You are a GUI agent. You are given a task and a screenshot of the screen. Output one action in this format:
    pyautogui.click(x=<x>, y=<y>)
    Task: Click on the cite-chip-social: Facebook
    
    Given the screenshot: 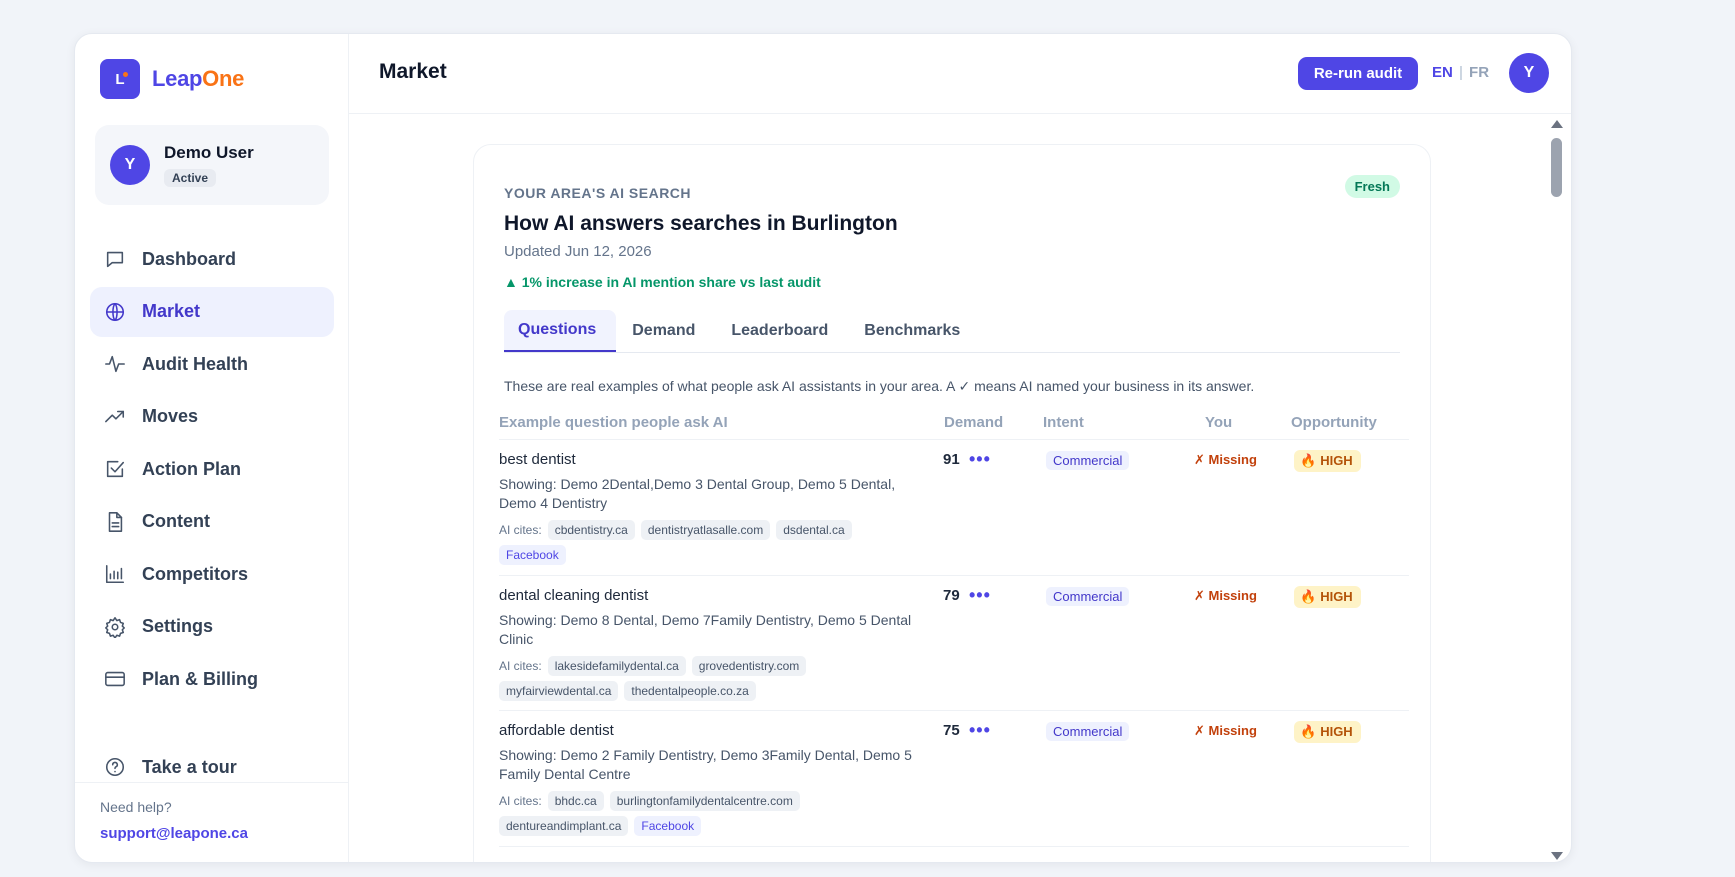 What is the action you would take?
    pyautogui.click(x=668, y=826)
    